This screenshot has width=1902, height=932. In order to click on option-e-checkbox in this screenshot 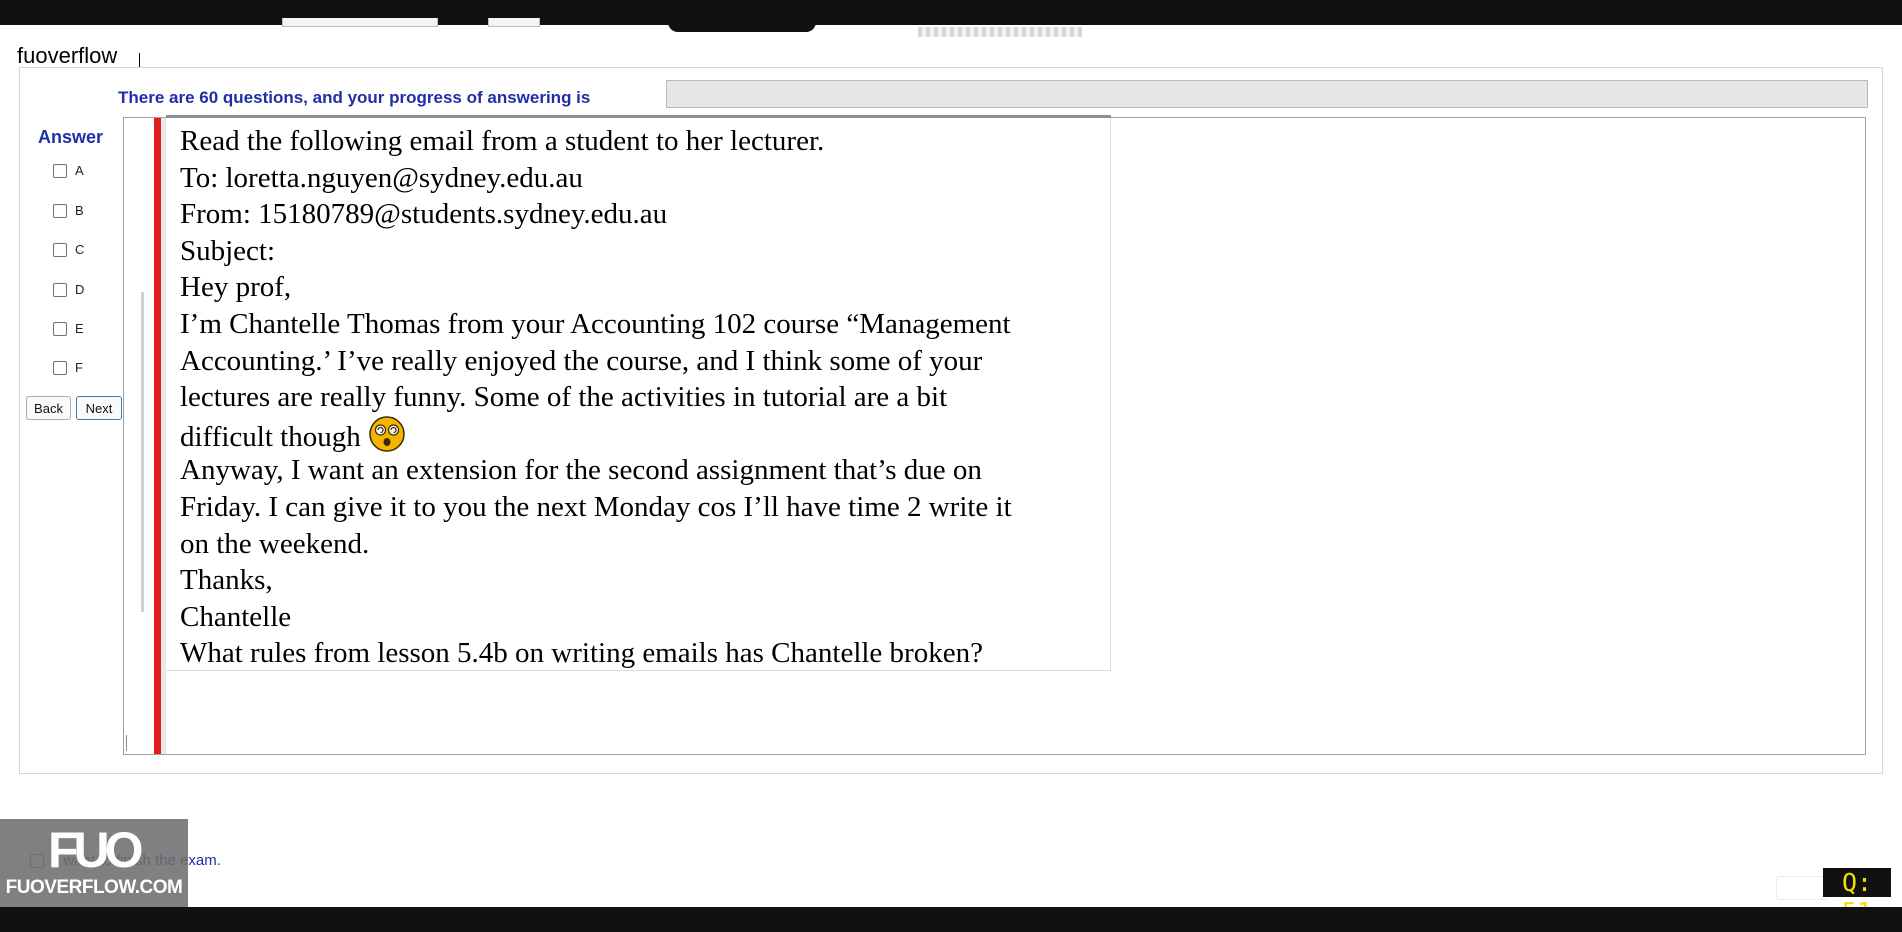, I will do `click(60, 328)`.